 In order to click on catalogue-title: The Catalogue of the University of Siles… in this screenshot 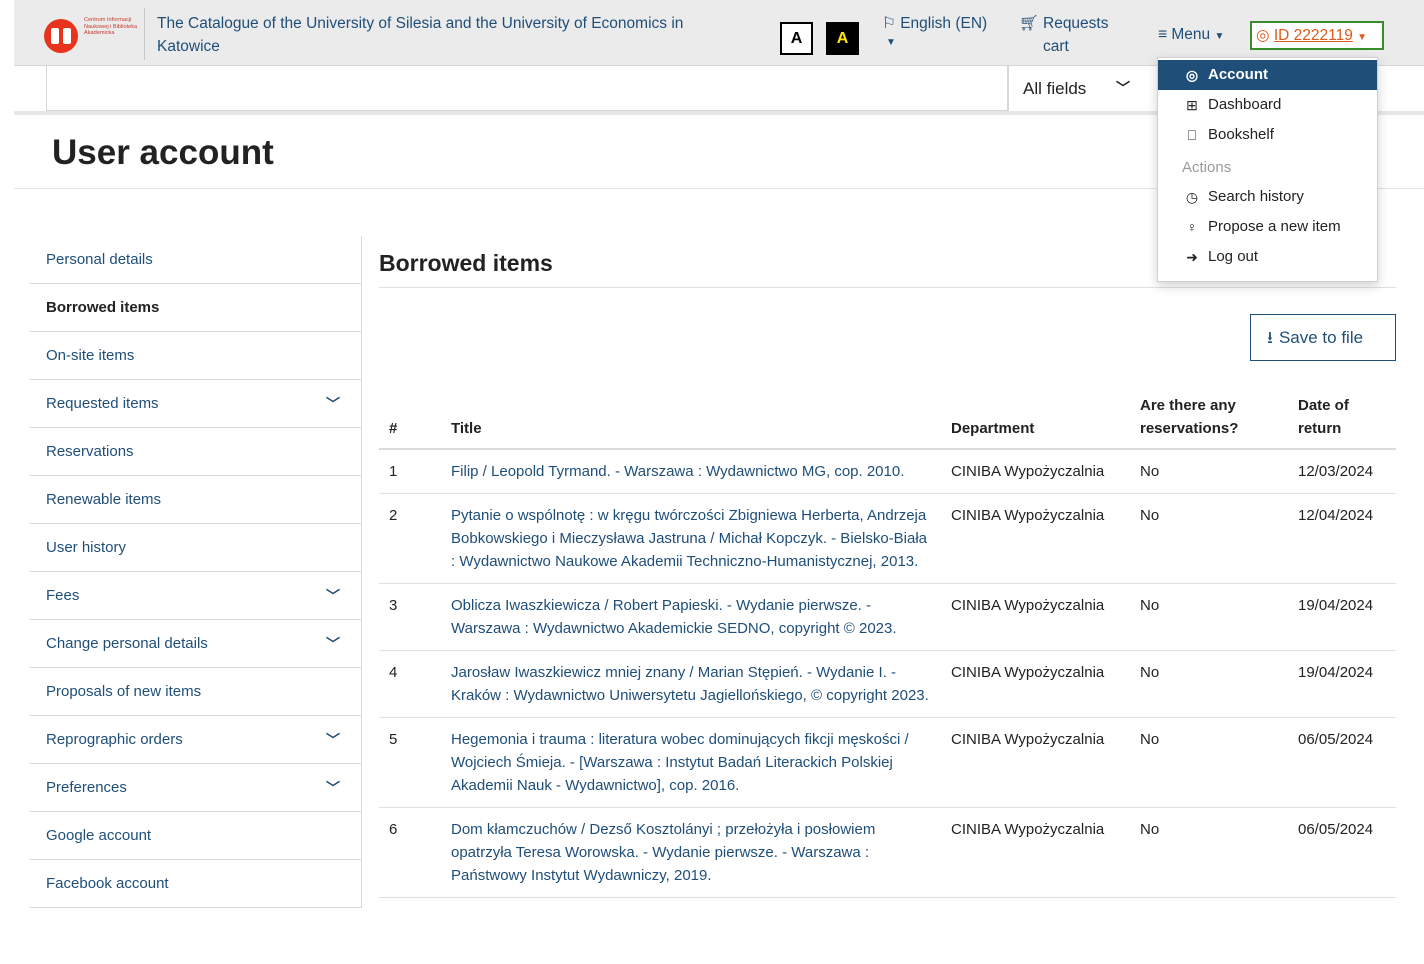, I will do `click(437, 35)`.